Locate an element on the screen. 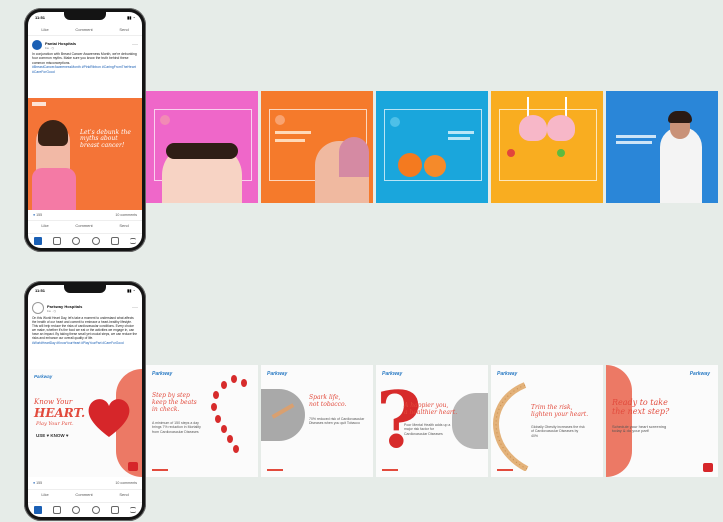  footprints-heart-icon is located at coordinates (229, 414).